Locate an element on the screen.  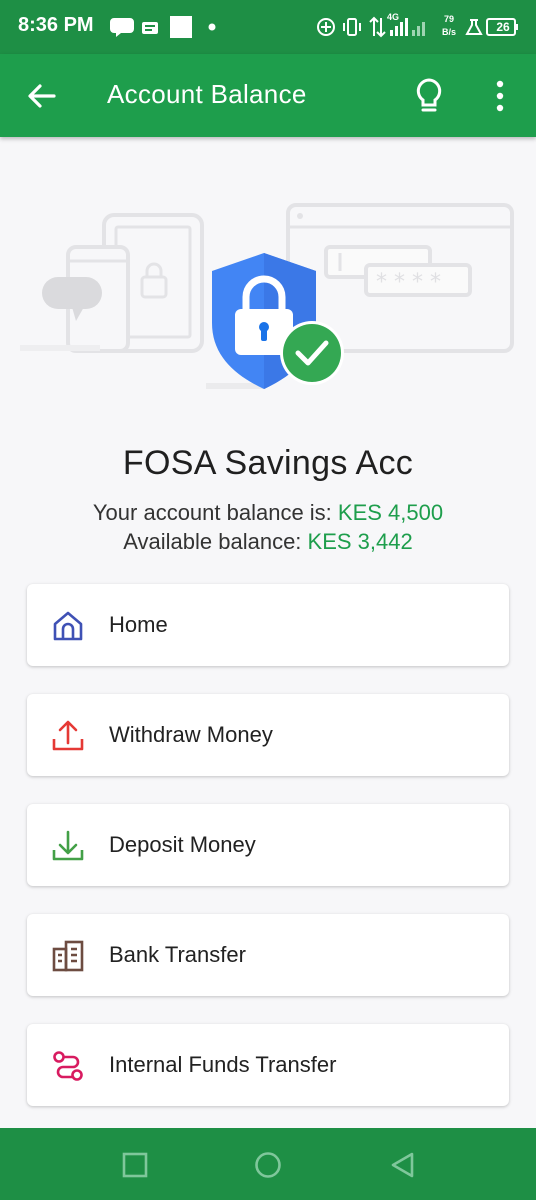
bank-icon is located at coordinates (68, 956).